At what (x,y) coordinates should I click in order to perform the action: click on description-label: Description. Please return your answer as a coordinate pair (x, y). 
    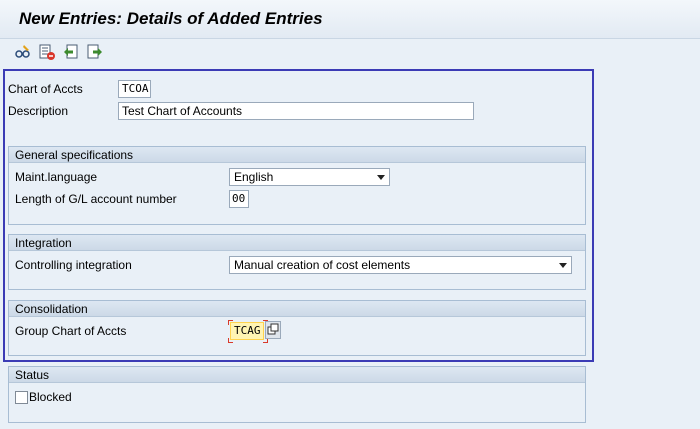
    Looking at the image, I should click on (38, 111).